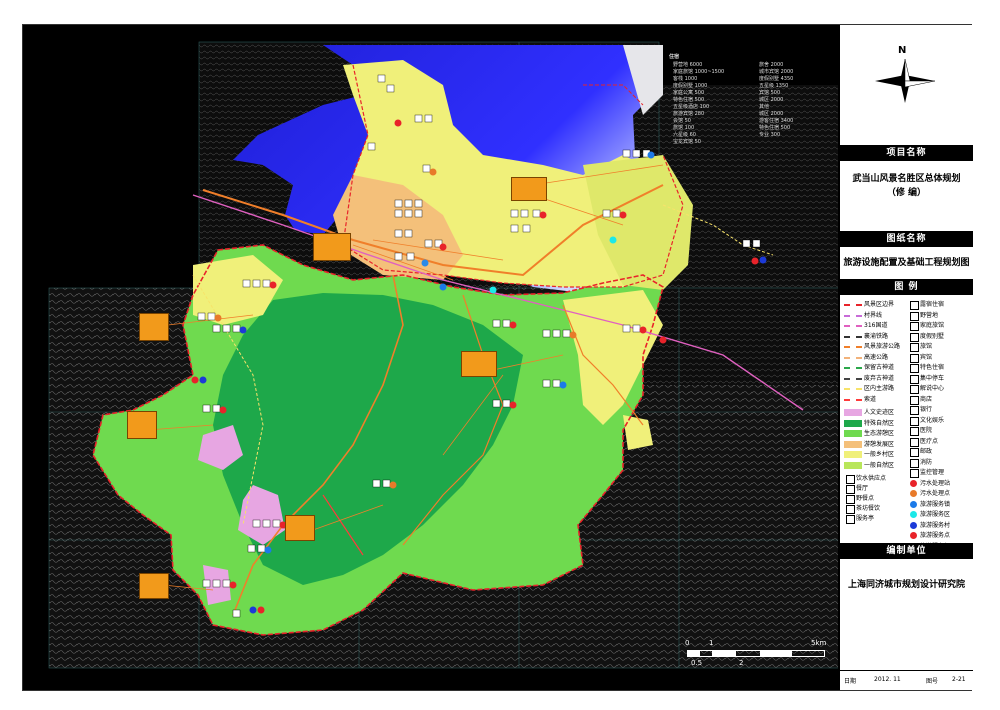 The image size is (1000, 710). What do you see at coordinates (756, 653) in the screenshot?
I see `scale-bar-track` at bounding box center [756, 653].